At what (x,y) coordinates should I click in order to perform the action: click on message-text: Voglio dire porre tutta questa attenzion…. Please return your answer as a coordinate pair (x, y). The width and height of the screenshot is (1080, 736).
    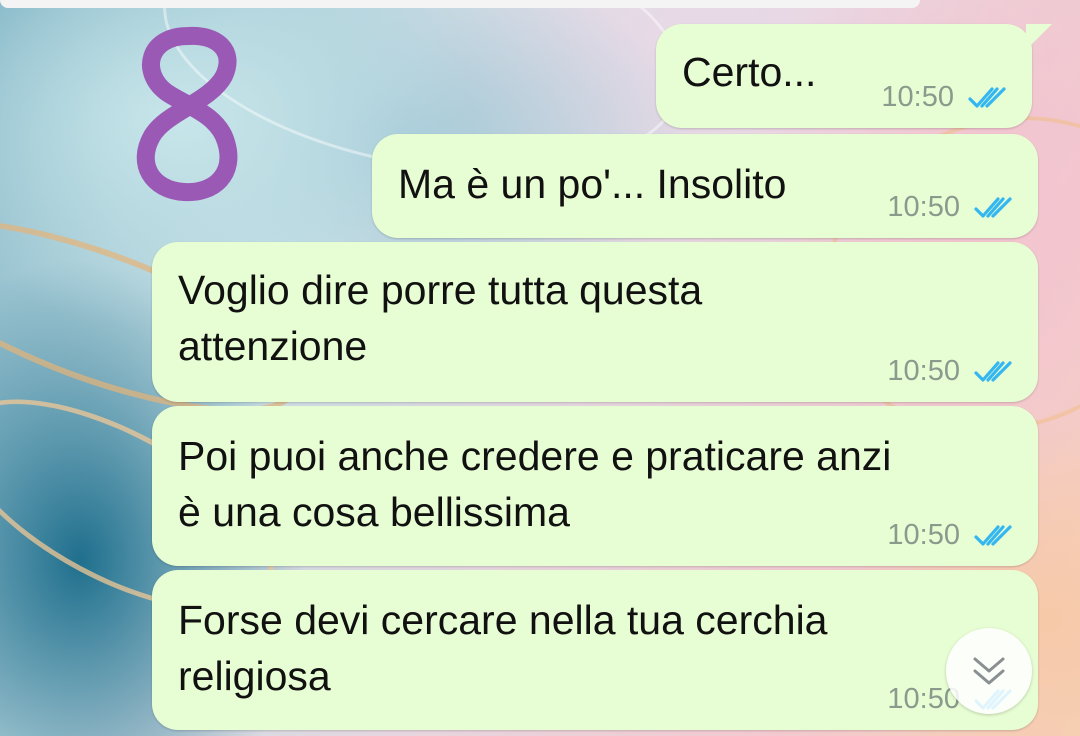
    Looking at the image, I should click on (440, 318).